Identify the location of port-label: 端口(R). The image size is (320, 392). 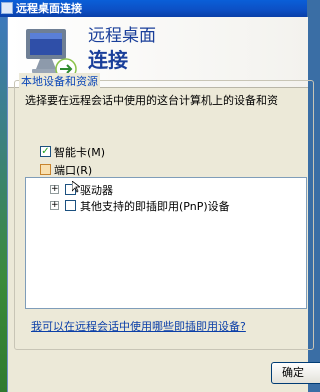
(73, 170).